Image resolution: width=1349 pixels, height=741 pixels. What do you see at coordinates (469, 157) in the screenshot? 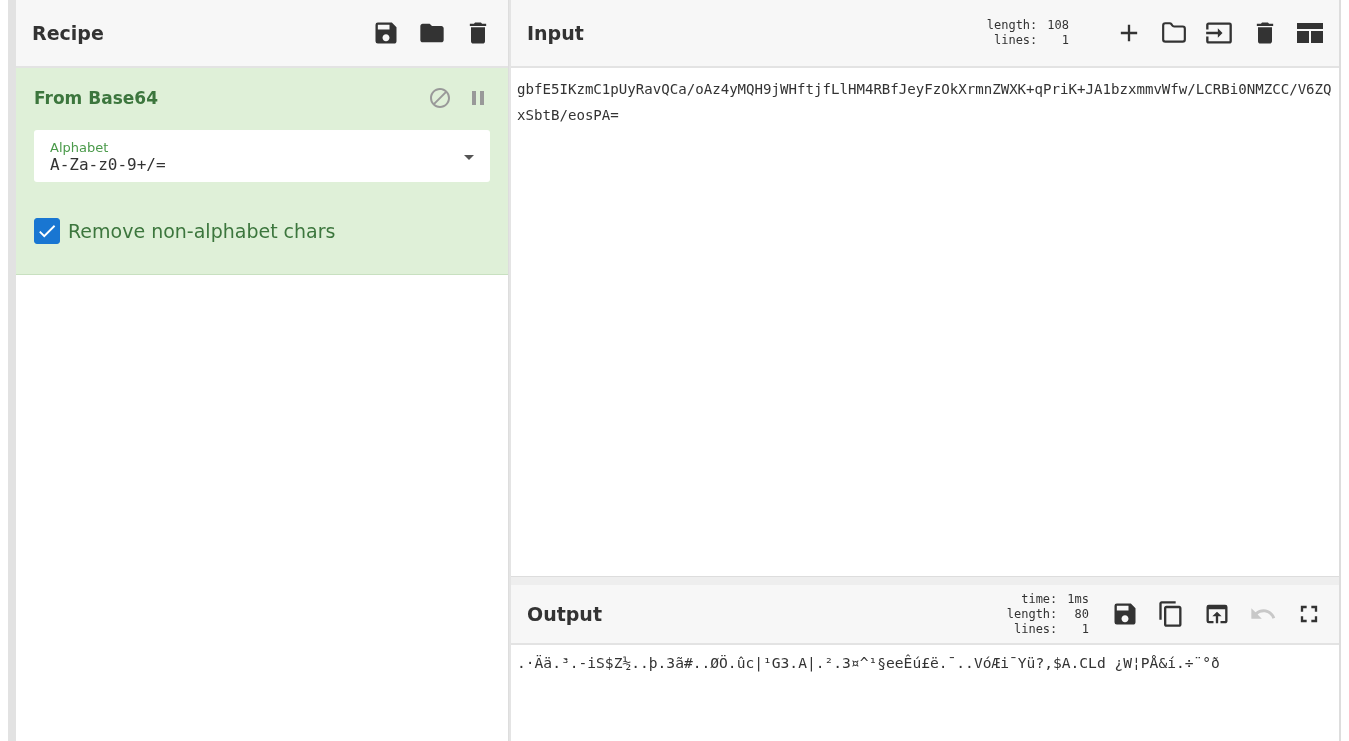
I see `caret-icon` at bounding box center [469, 157].